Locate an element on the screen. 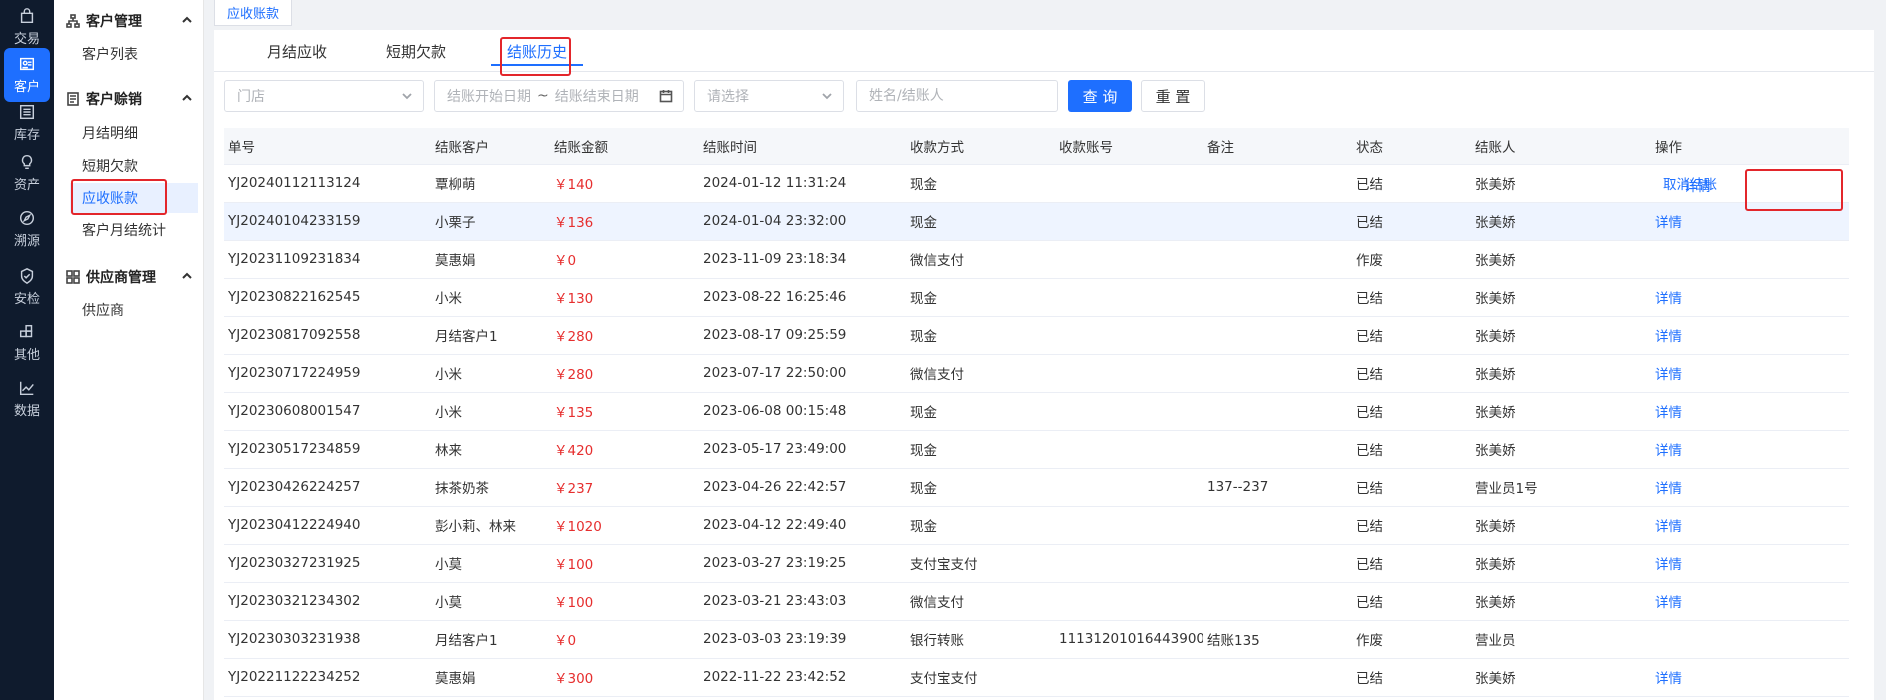 This screenshot has height=700, width=1886. reset-button: 重 置 is located at coordinates (1173, 96).